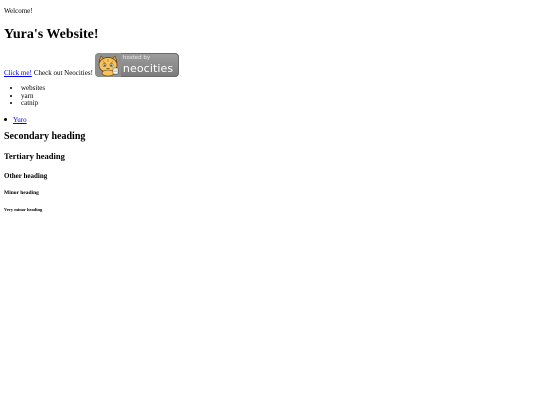  I want to click on very-minor-heading: Very minor heading, so click(23, 210).